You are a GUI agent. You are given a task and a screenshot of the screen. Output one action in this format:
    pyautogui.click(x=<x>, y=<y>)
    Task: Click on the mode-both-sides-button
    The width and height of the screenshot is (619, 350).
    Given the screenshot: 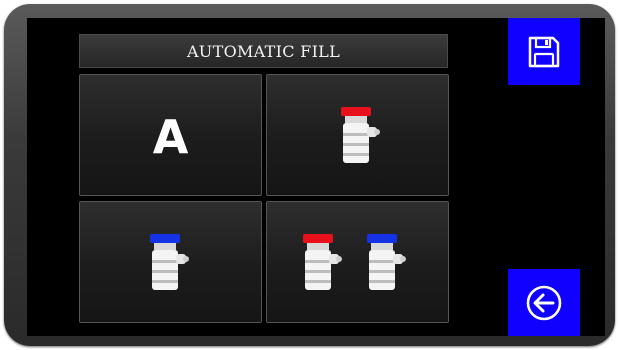 What is the action you would take?
    pyautogui.click(x=357, y=262)
    